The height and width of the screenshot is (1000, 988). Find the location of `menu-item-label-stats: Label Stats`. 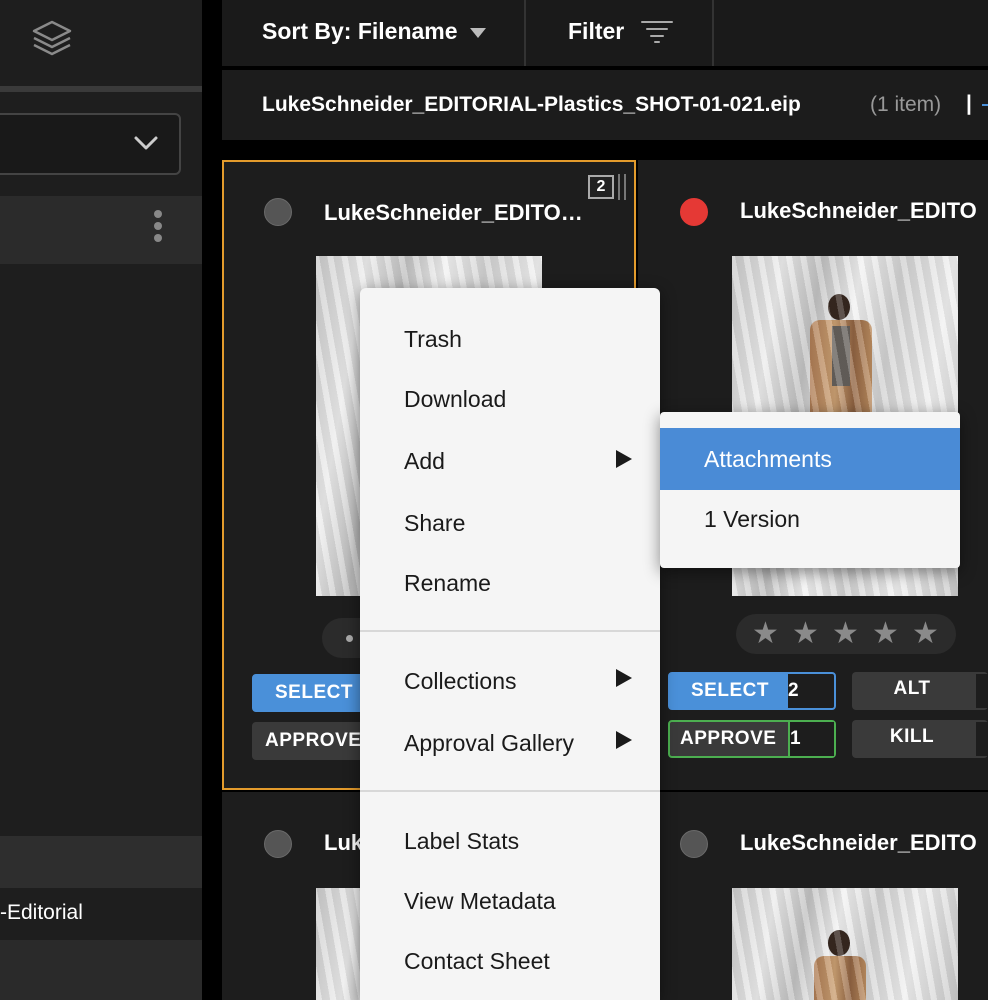

menu-item-label-stats: Label Stats is located at coordinates (461, 841).